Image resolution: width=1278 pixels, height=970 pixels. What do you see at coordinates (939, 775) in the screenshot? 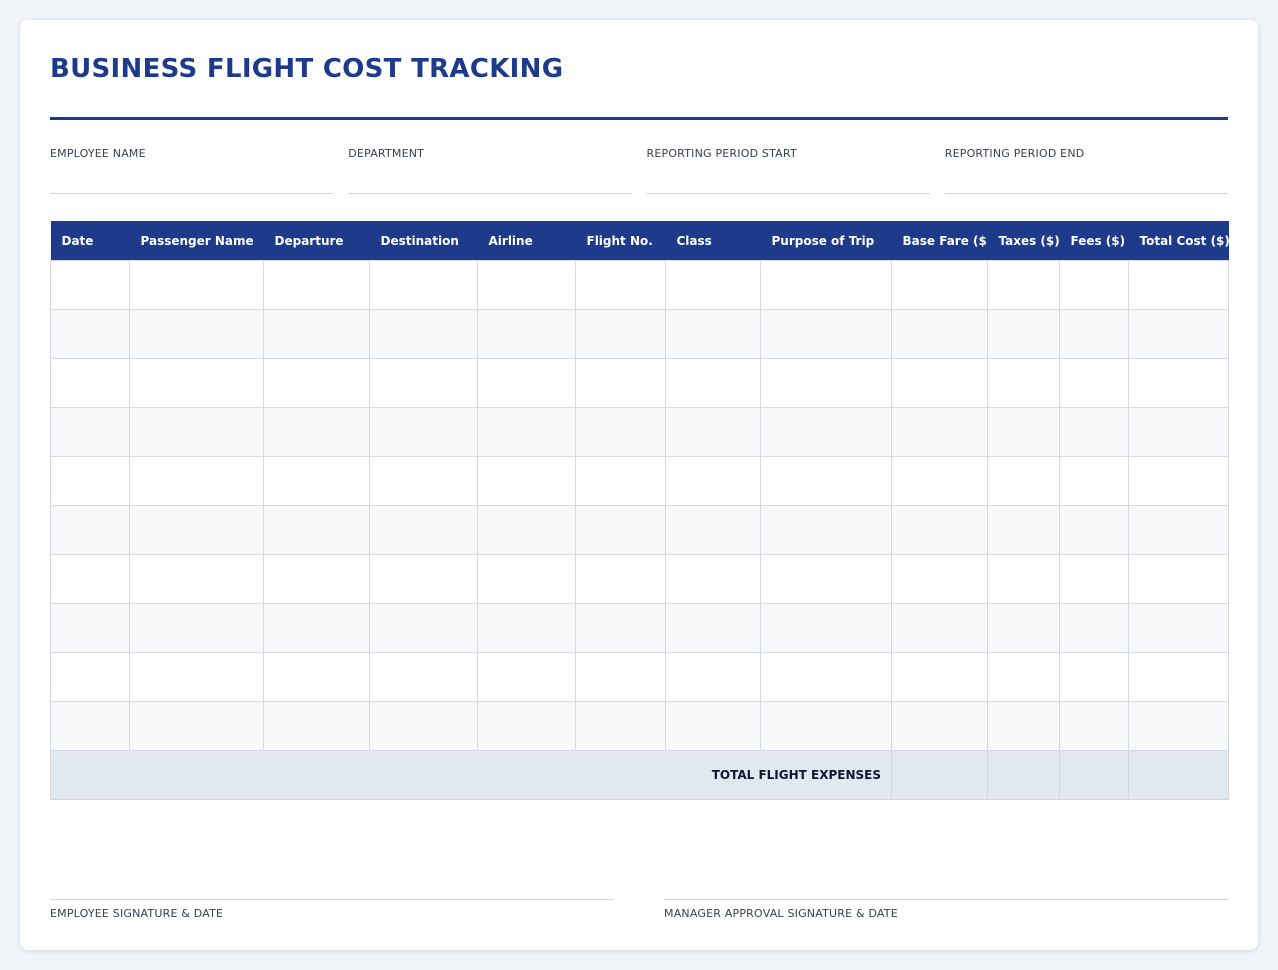
I see `total-base-fare-cell` at bounding box center [939, 775].